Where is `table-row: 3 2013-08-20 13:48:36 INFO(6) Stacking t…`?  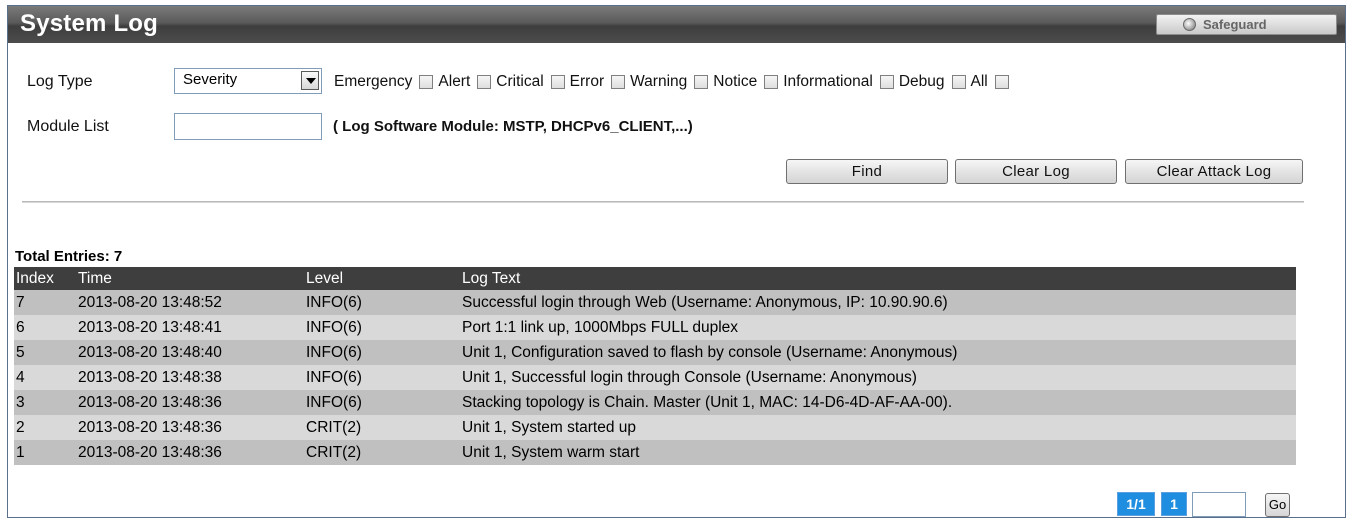 table-row: 3 2013-08-20 13:48:36 INFO(6) Stacking t… is located at coordinates (655, 402).